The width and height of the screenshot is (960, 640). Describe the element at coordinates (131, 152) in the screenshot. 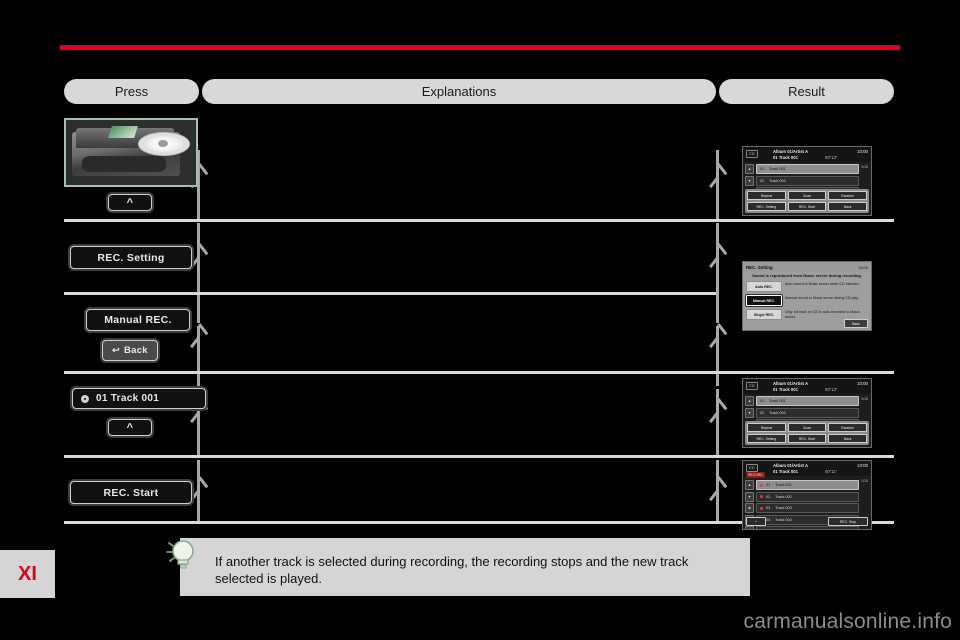

I see `cd-drawer-photo` at that location.